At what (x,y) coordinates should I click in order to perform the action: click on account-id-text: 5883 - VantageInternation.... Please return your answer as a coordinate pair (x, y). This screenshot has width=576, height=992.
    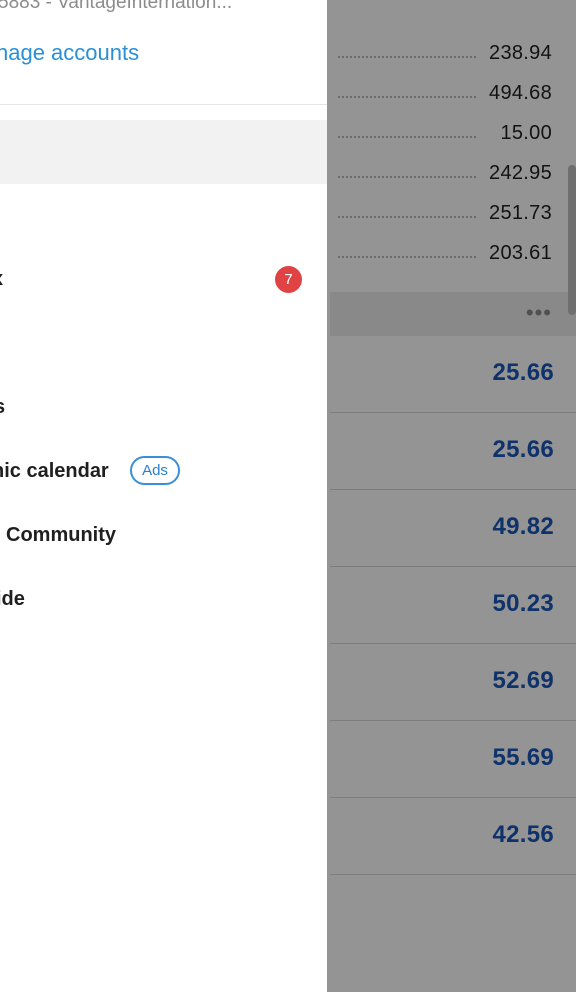
    Looking at the image, I should click on (116, 6).